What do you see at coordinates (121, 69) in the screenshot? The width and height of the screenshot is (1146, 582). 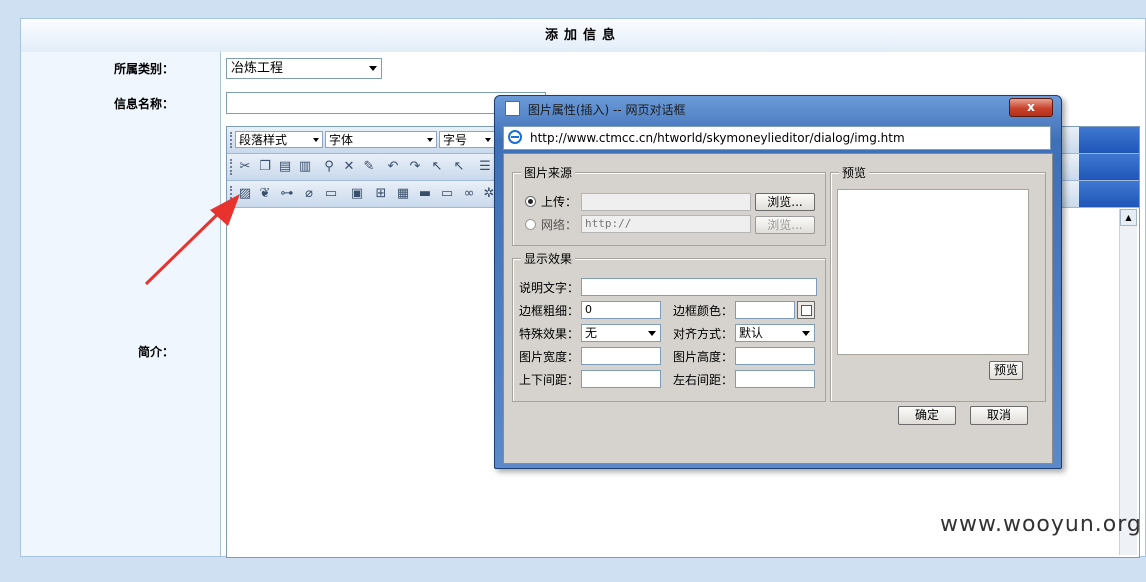 I see `category-label: 所属类别：` at bounding box center [121, 69].